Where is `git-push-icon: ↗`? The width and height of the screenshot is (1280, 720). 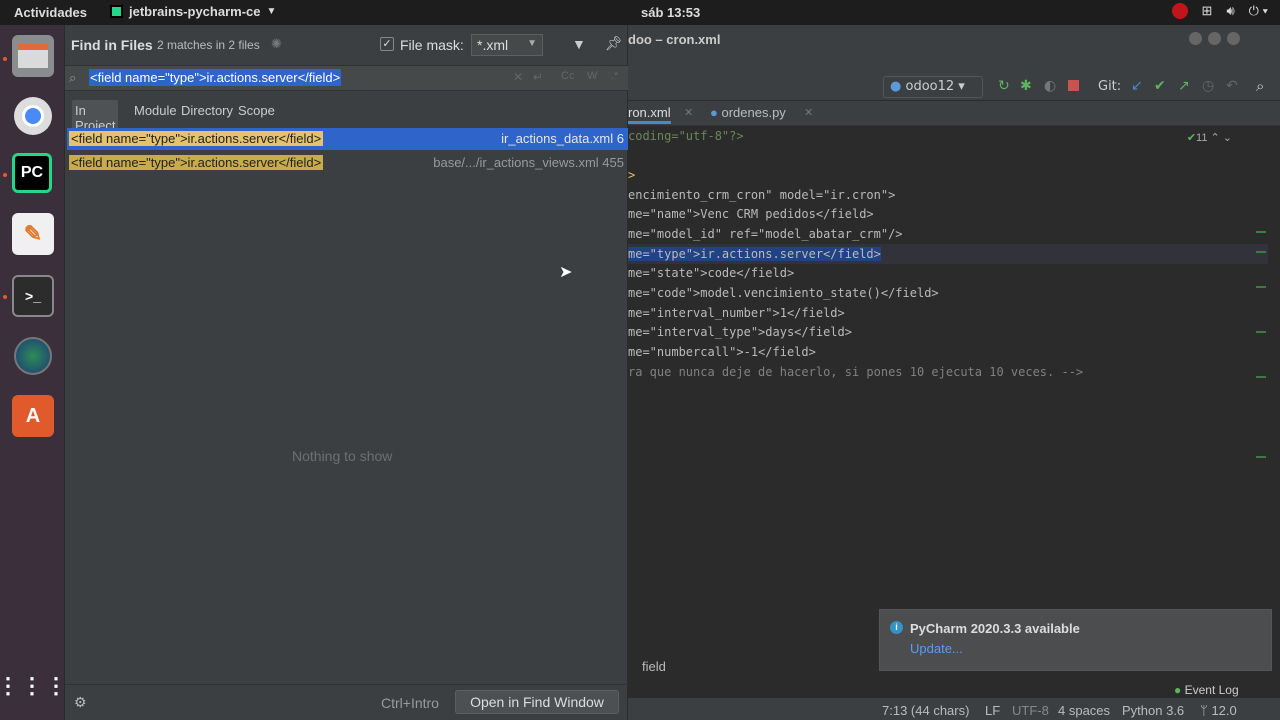 git-push-icon: ↗ is located at coordinates (1184, 86).